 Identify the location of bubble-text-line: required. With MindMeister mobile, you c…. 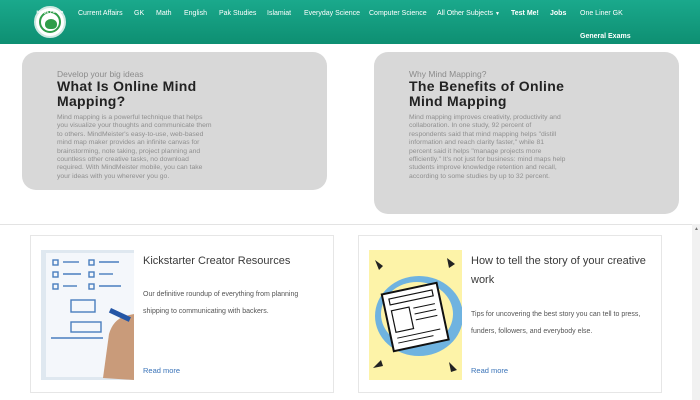
(130, 168).